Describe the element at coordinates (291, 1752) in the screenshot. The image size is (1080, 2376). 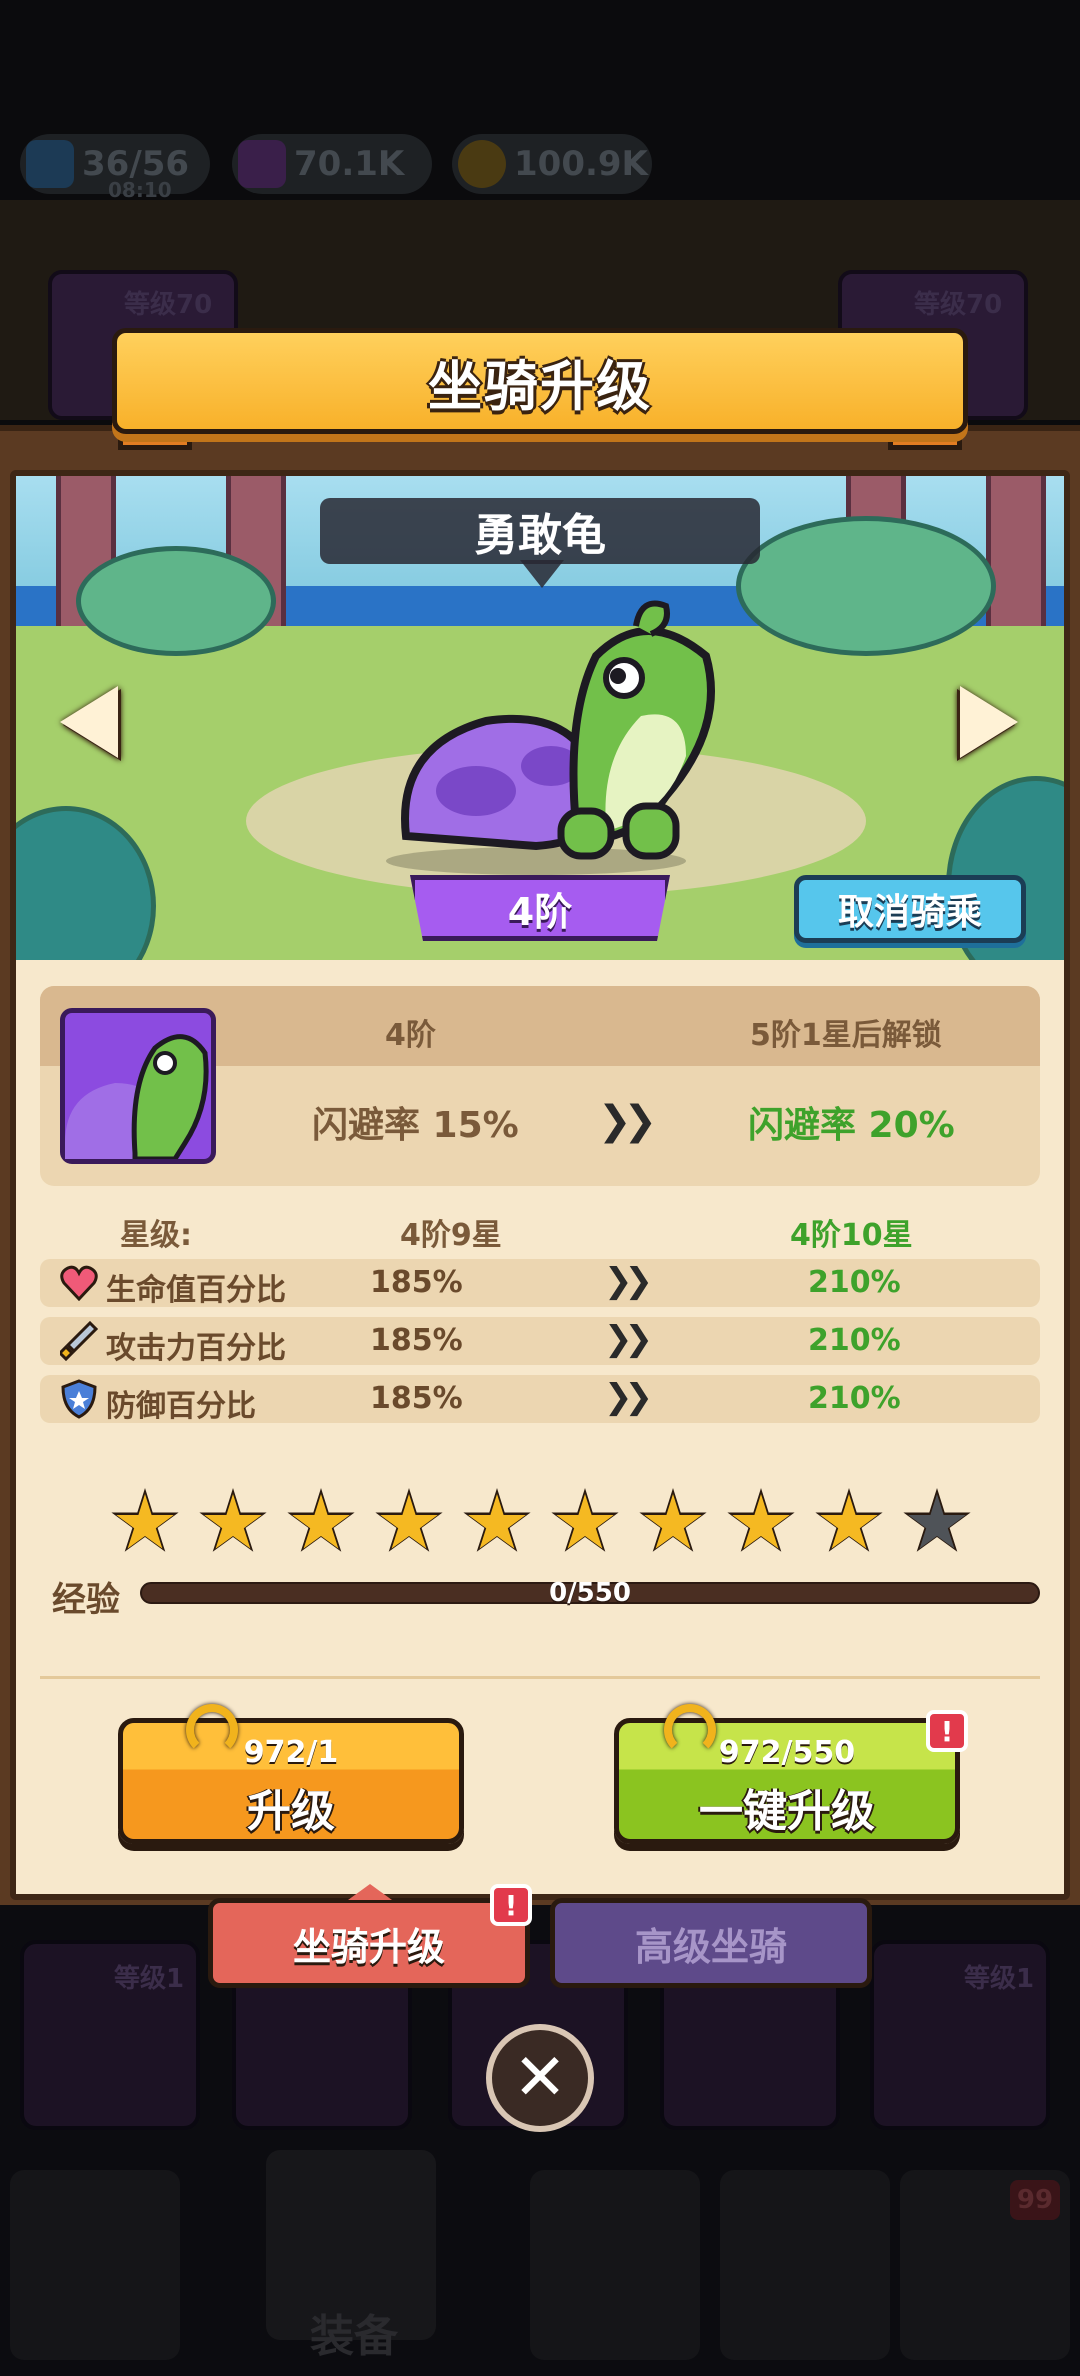
I see `upgrade-cost: 972/1` at that location.